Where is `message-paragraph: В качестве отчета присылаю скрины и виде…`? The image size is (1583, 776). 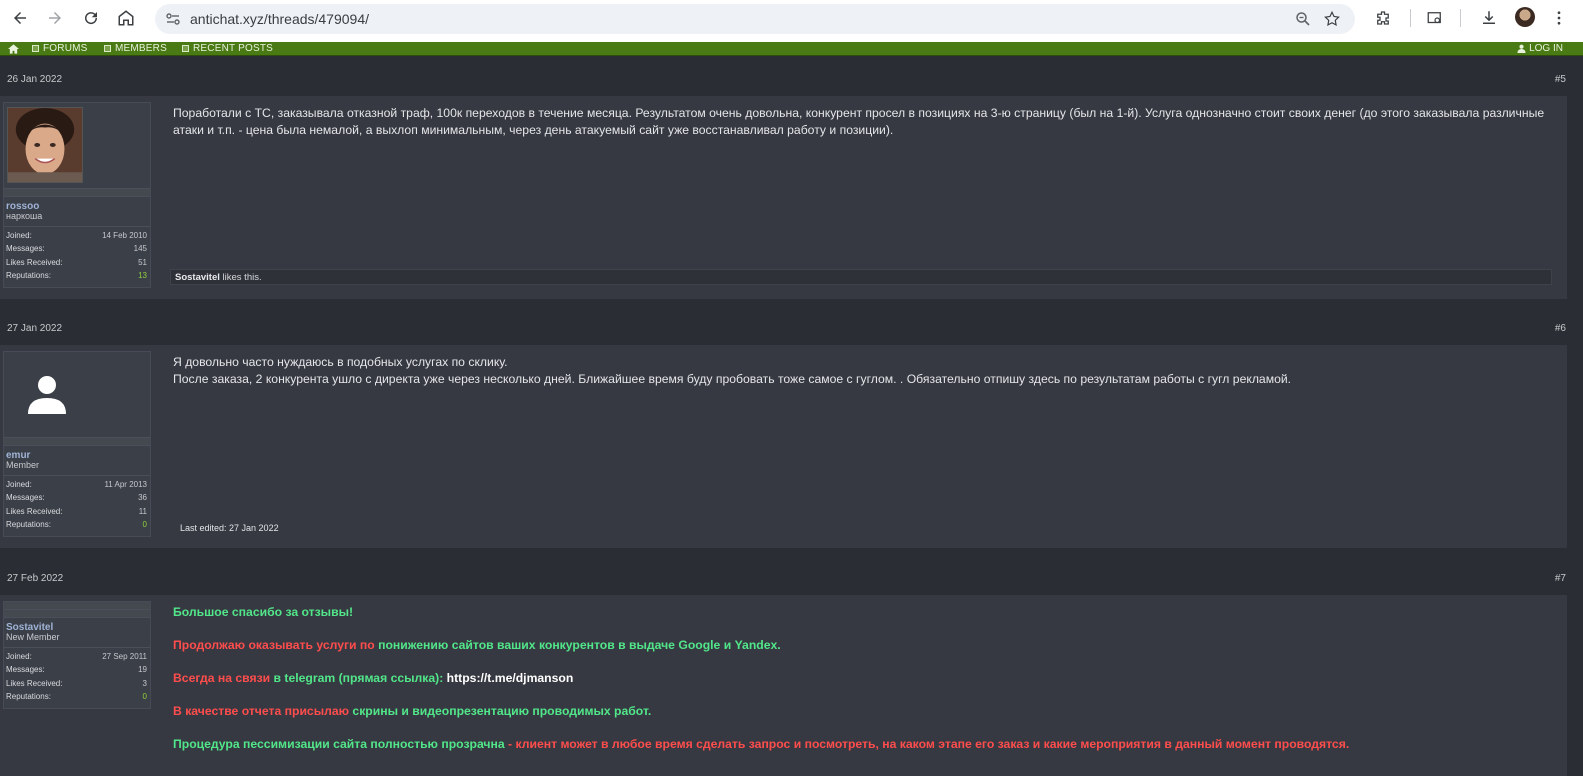 message-paragraph: В качестве отчета присылаю скрины и виде… is located at coordinates (412, 711).